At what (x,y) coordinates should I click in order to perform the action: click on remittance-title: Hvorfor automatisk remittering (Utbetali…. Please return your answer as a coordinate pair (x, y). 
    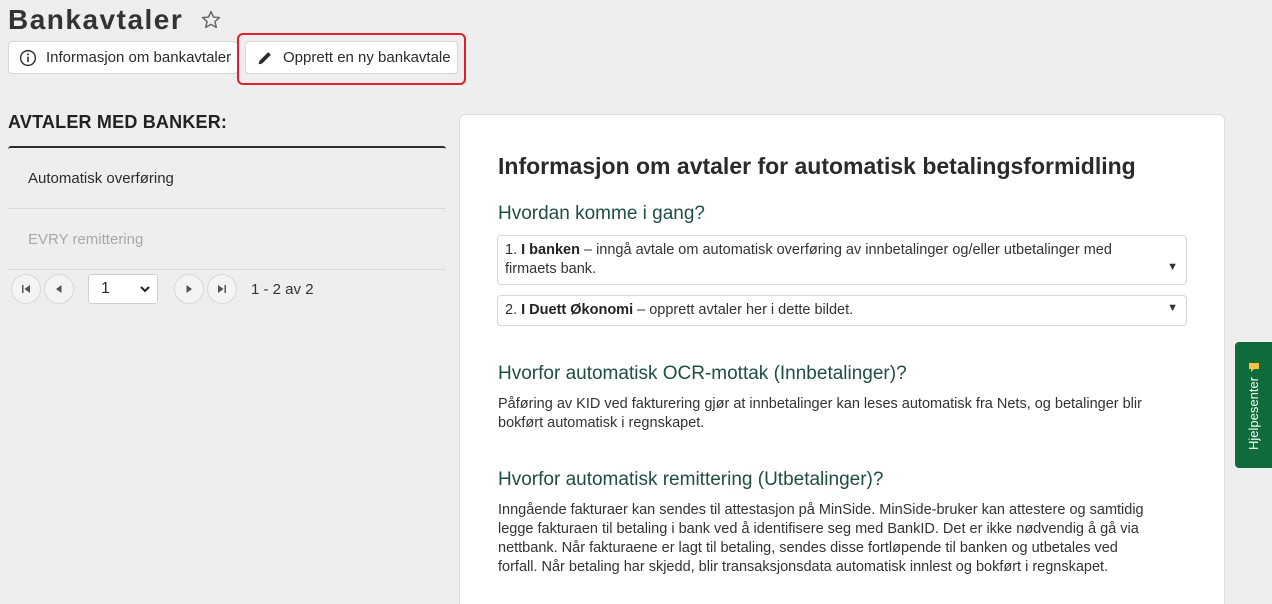
    Looking at the image, I should click on (691, 479).